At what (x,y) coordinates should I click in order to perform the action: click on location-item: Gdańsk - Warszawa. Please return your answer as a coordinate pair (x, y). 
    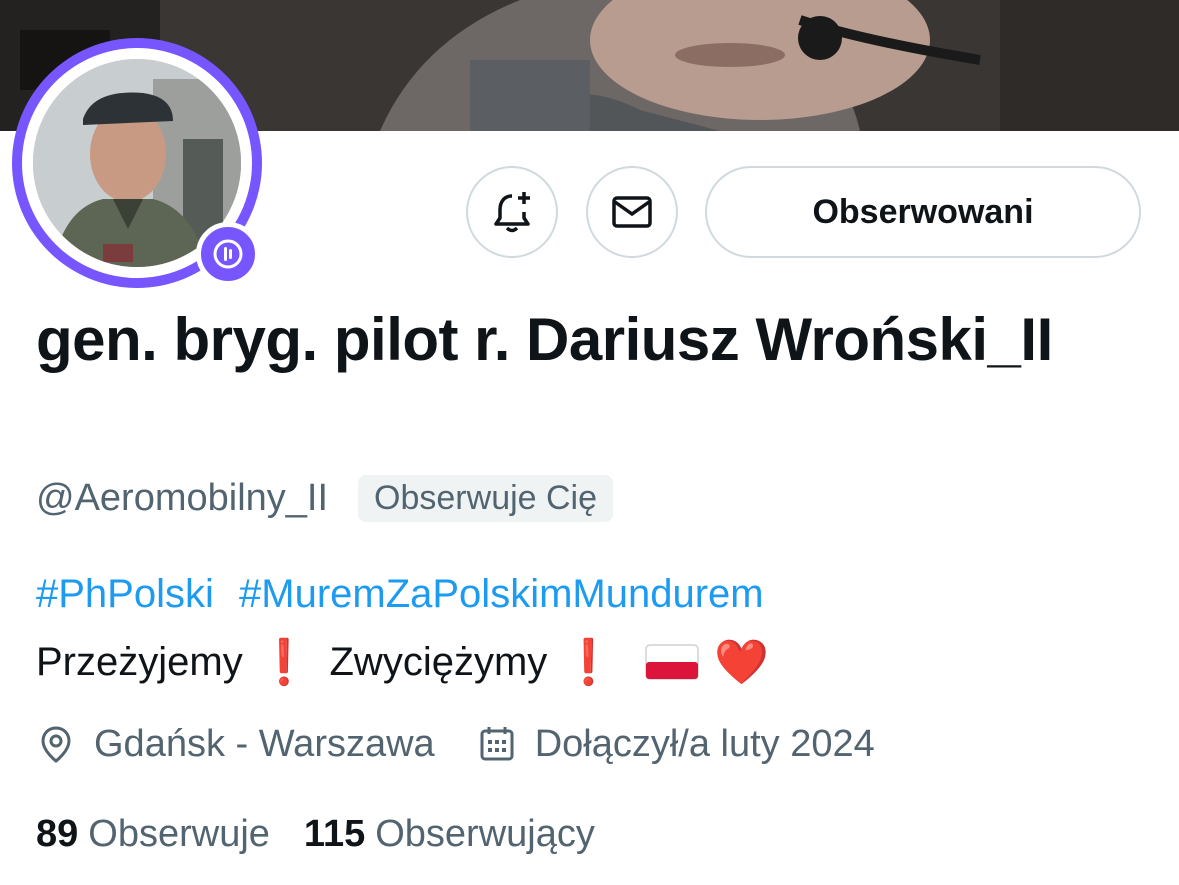
    Looking at the image, I should click on (235, 744).